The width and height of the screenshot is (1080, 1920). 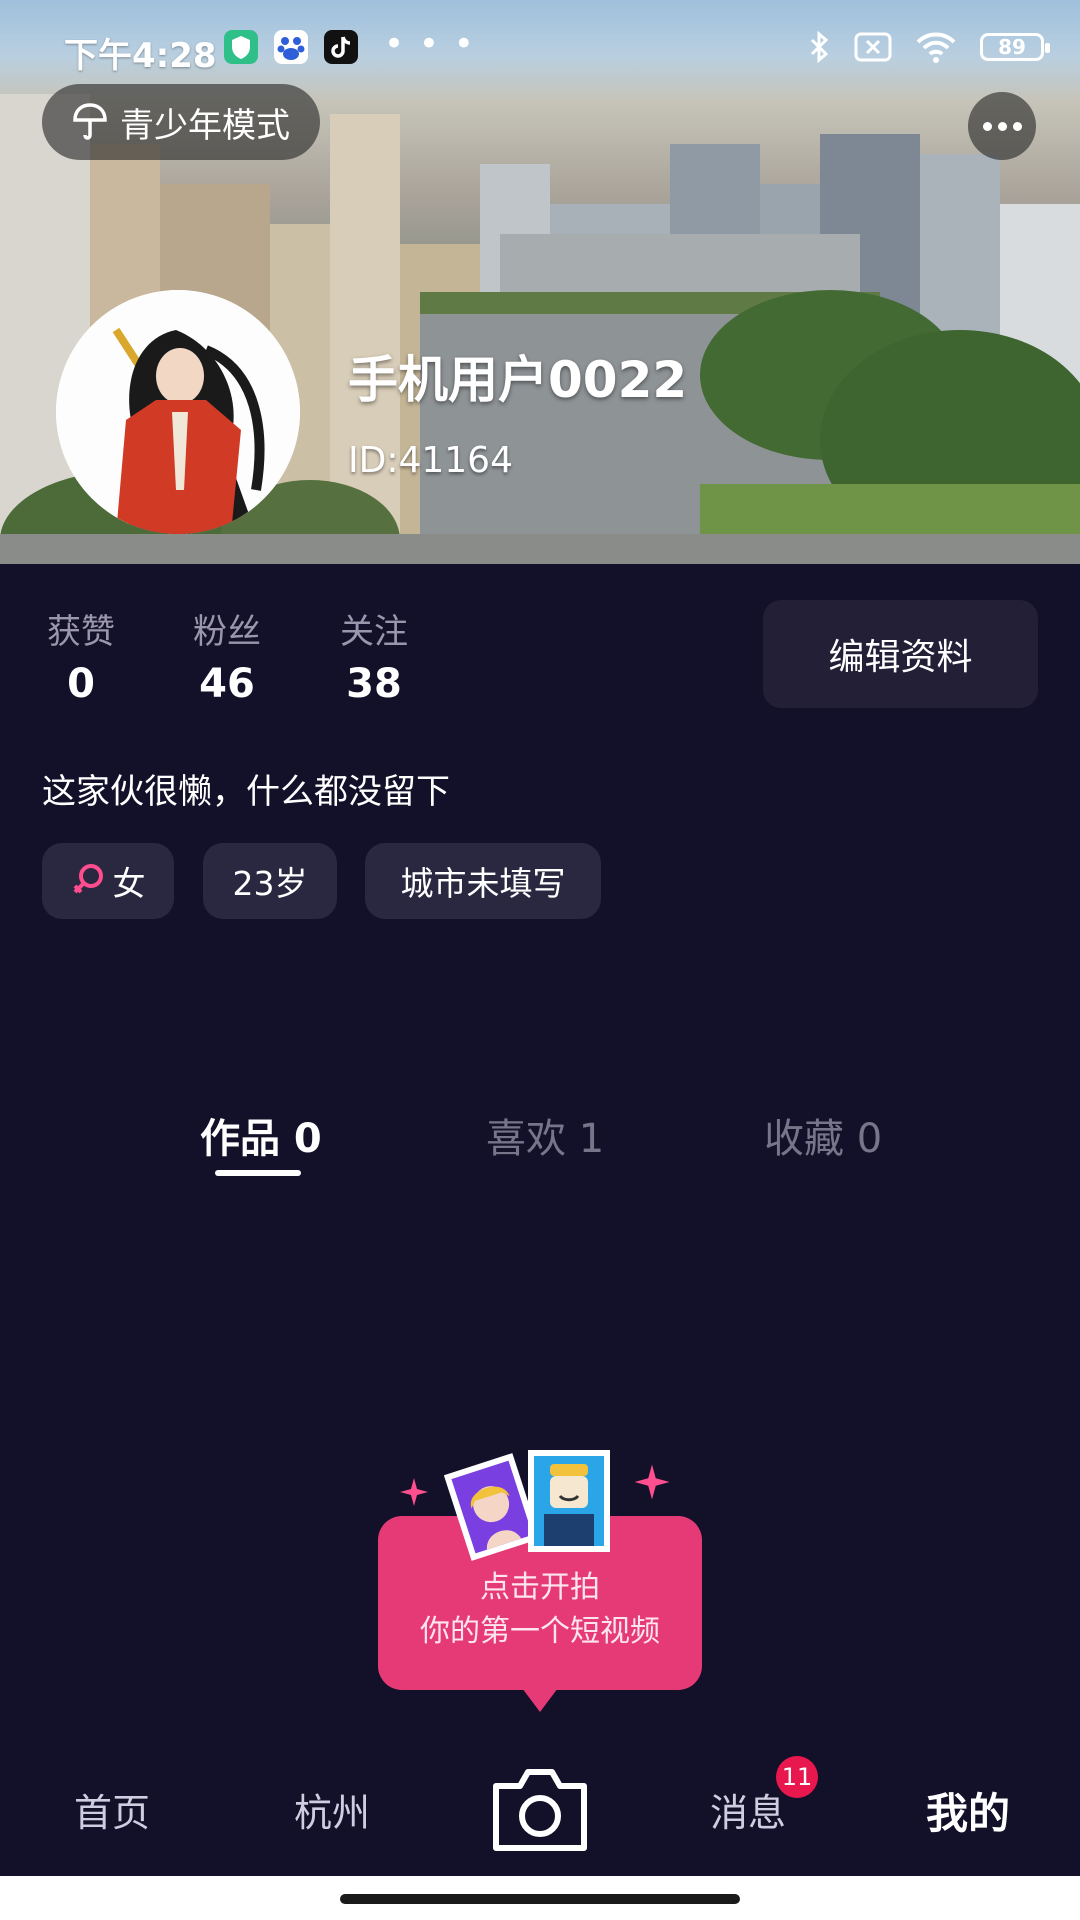 I want to click on active-tab-indicator, so click(x=258, y=1173).